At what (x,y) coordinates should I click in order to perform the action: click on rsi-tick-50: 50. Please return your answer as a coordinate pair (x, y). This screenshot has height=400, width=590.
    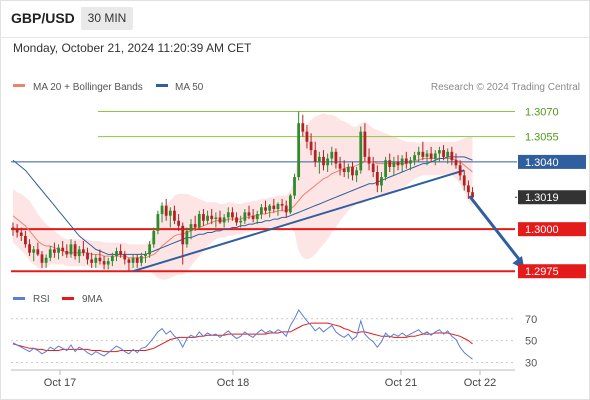
    Looking at the image, I should click on (531, 342).